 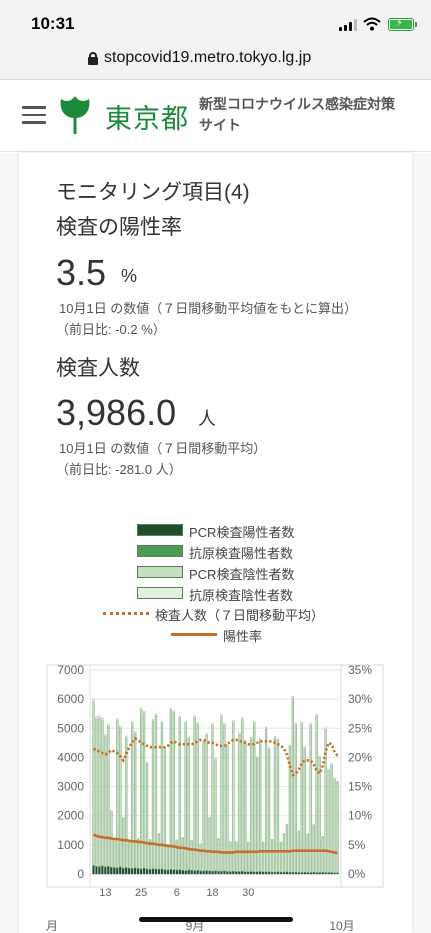 What do you see at coordinates (147, 116) in the screenshot?
I see `logo-text: 東京都` at bounding box center [147, 116].